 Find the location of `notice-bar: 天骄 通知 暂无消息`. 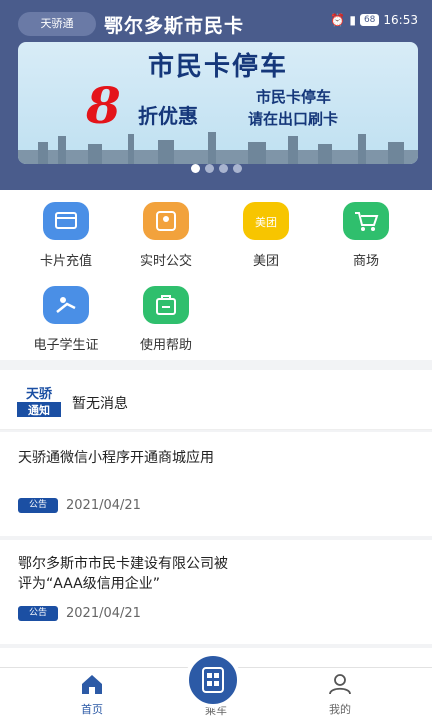

notice-bar: 天骄 通知 暂无消息 is located at coordinates (216, 400).